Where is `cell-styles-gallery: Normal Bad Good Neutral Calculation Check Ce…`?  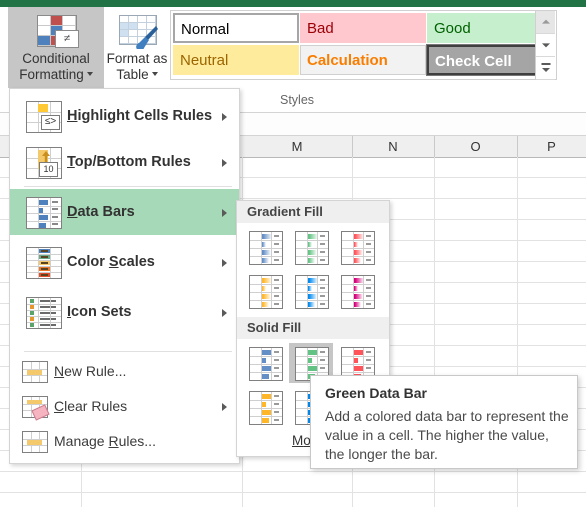 cell-styles-gallery: Normal Bad Good Neutral Calculation Check Ce… is located at coordinates (363, 45).